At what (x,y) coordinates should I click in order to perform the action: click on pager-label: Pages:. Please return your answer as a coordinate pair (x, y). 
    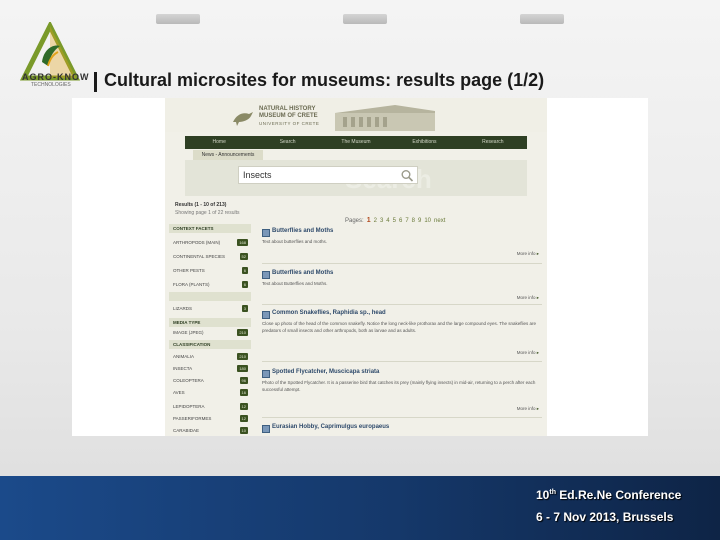
    Looking at the image, I should click on (354, 220).